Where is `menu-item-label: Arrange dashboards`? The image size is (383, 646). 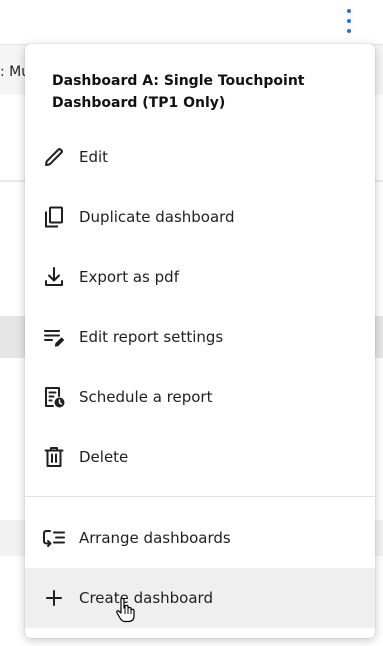
menu-item-label: Arrange dashboards is located at coordinates (155, 538).